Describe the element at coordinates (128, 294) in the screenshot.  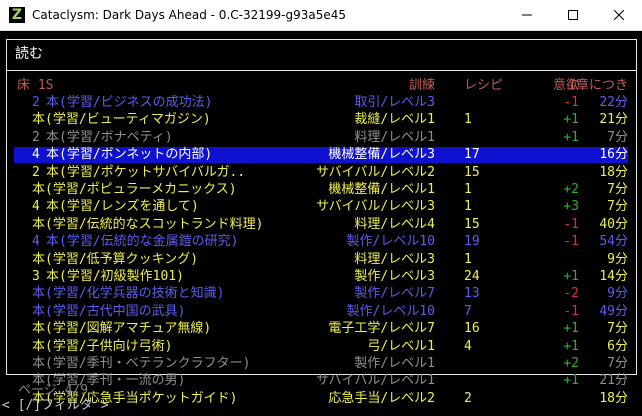
I see `row-book-name: 本(学習/化学兵器の技術と知識)` at that location.